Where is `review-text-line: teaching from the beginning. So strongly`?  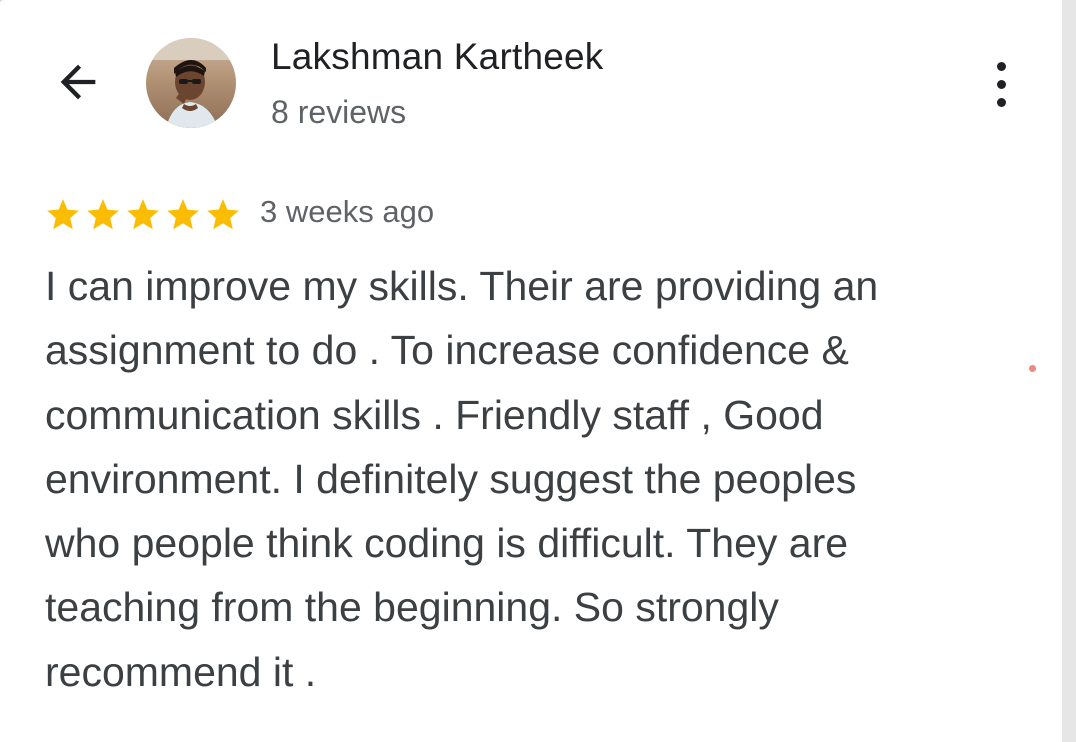
review-text-line: teaching from the beginning. So strongly is located at coordinates (412, 607).